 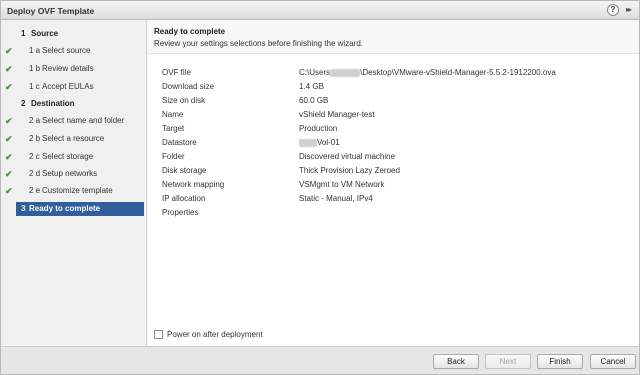 What do you see at coordinates (80, 209) in the screenshot?
I see `step-ready-to-complete: 3 Ready to complete` at bounding box center [80, 209].